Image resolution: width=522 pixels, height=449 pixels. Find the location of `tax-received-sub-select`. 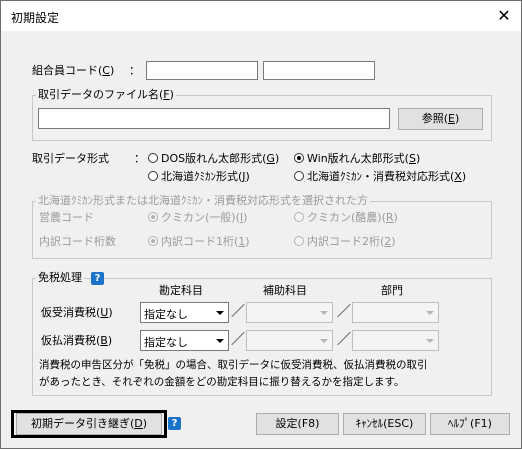

tax-received-sub-select is located at coordinates (289, 312).